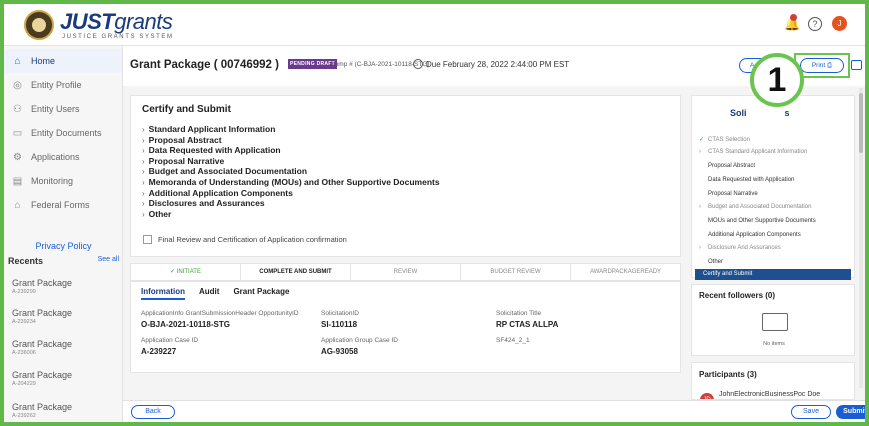  Describe the element at coordinates (212, 129) in the screenshot. I see `section-label: Standard Applicant Information` at that location.